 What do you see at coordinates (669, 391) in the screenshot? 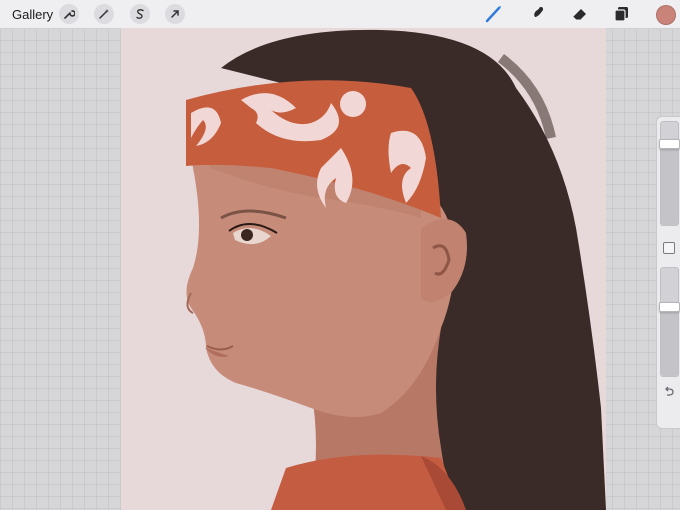
I see `undo-icon` at bounding box center [669, 391].